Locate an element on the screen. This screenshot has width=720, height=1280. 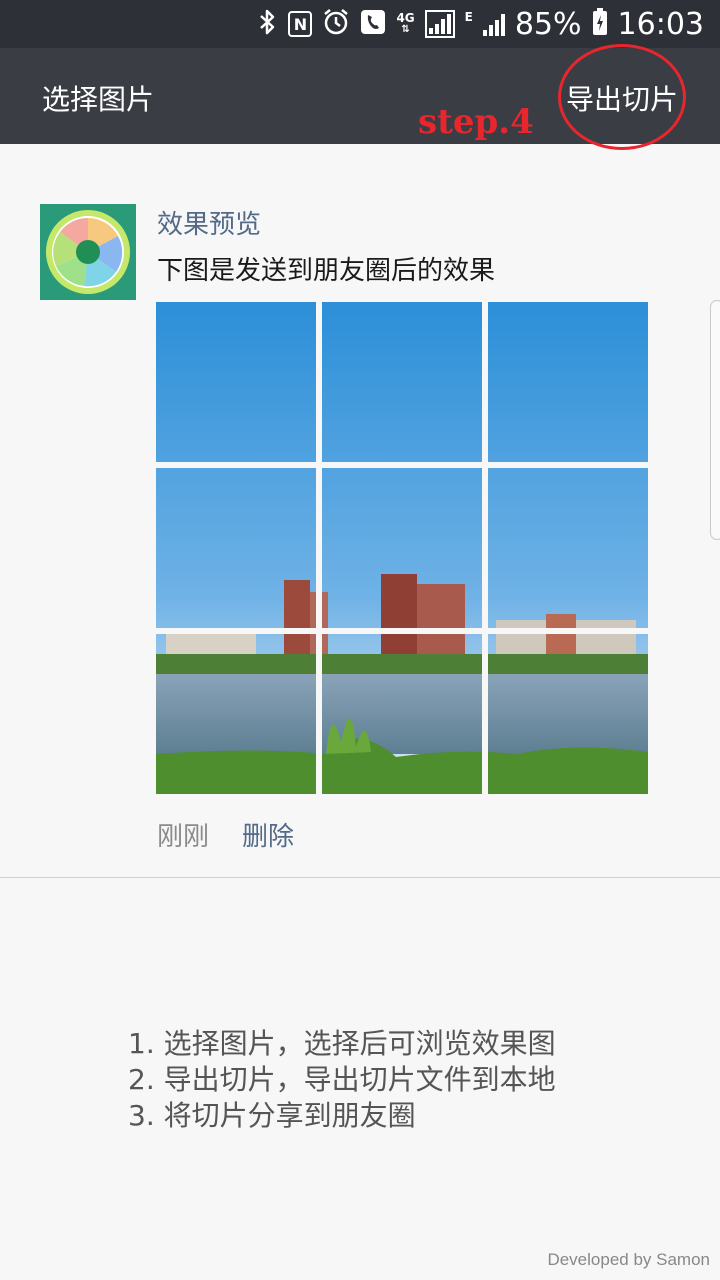
signal-strength-icon is located at coordinates (493, 24).